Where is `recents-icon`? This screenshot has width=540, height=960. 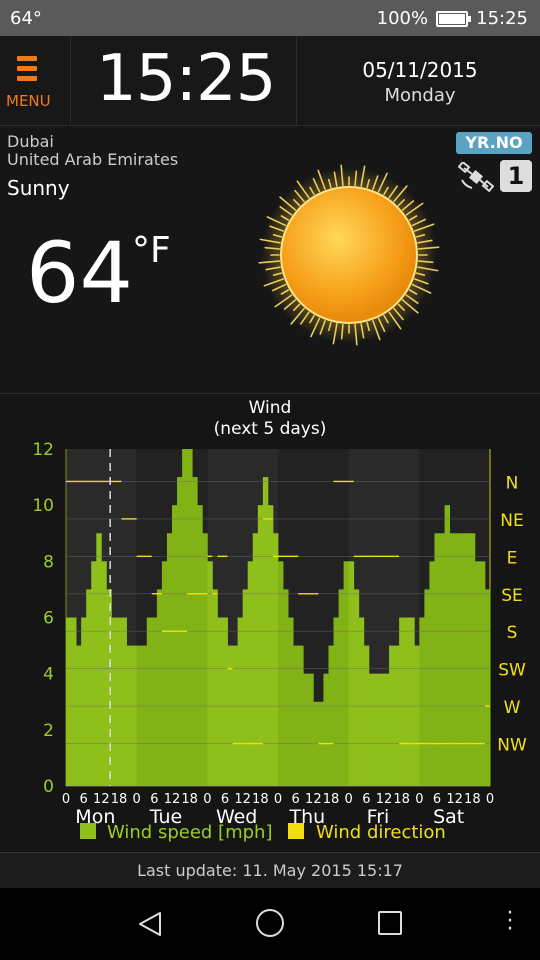
recents-icon is located at coordinates (390, 923).